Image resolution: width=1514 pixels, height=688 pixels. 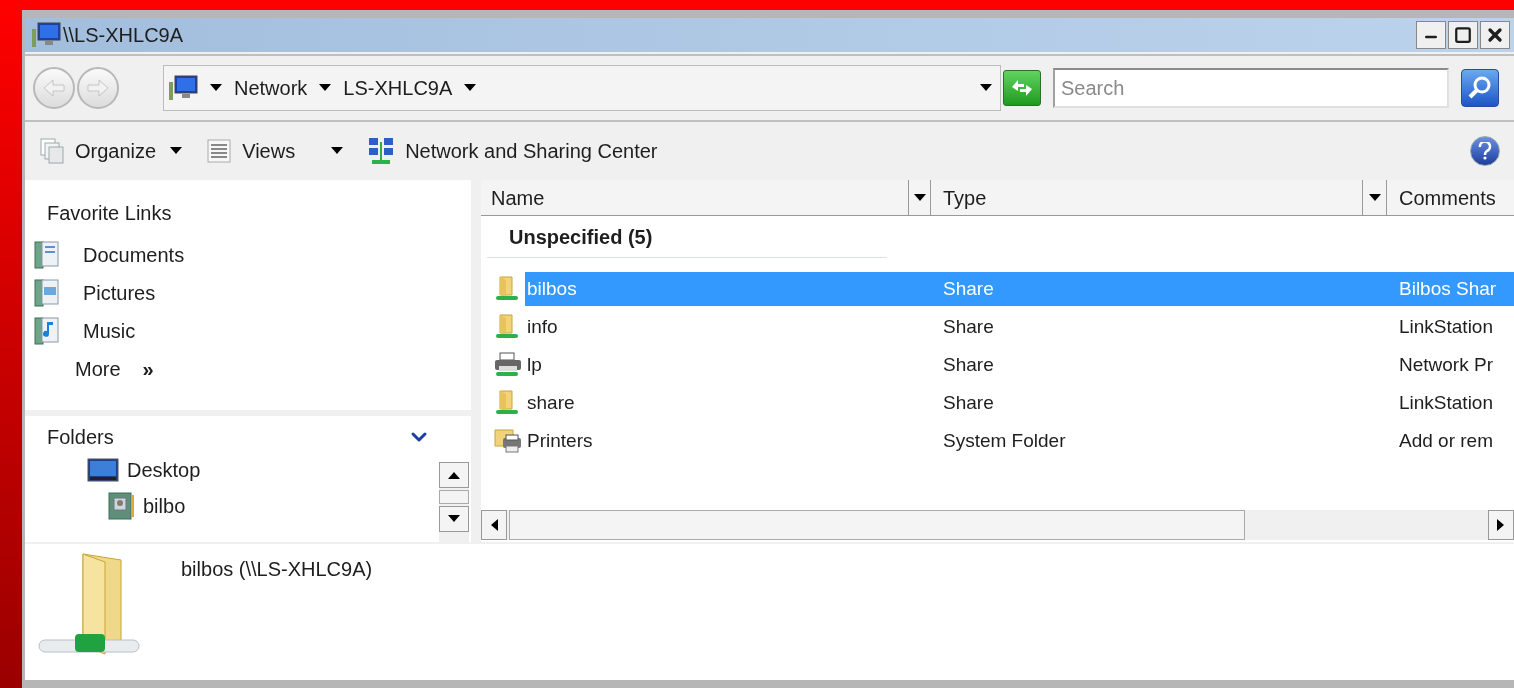 What do you see at coordinates (47, 293) in the screenshot?
I see `pictures-icon` at bounding box center [47, 293].